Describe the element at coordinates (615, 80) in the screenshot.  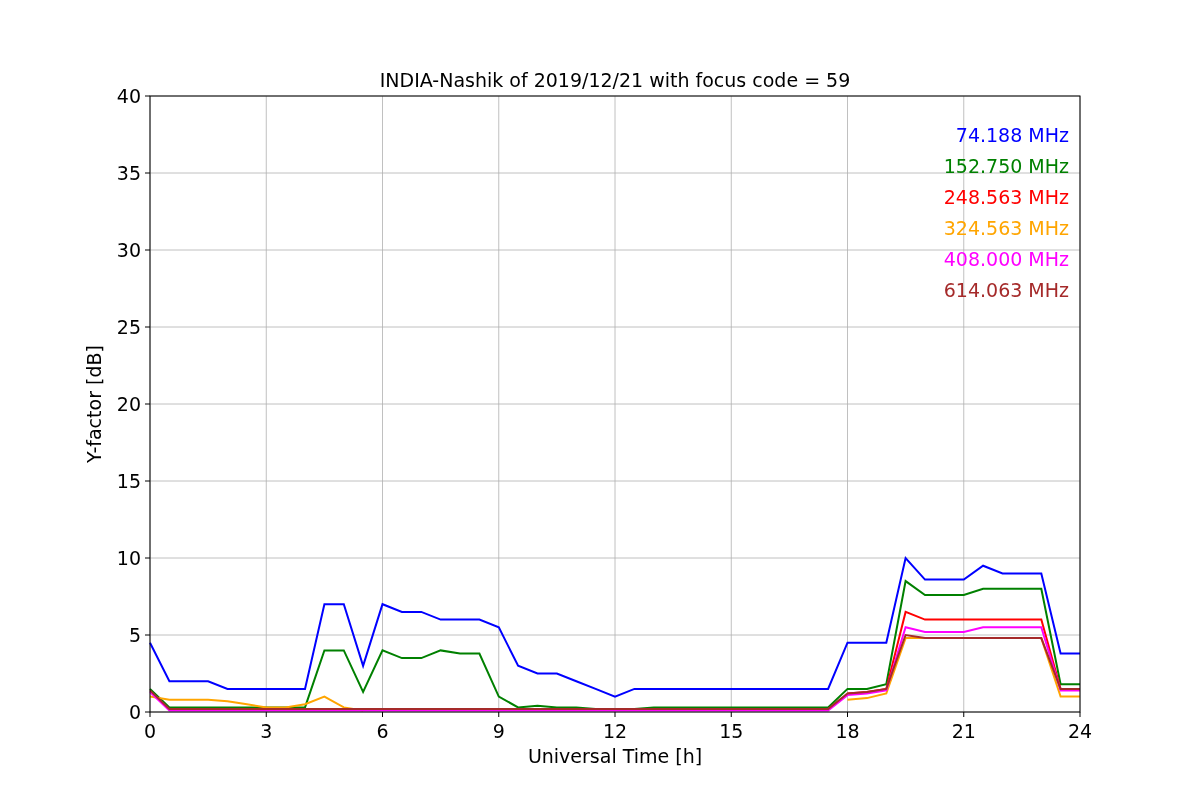
I see `chart-title: INDIA-Nashik of 2019/12/21 with focus code = 59` at that location.